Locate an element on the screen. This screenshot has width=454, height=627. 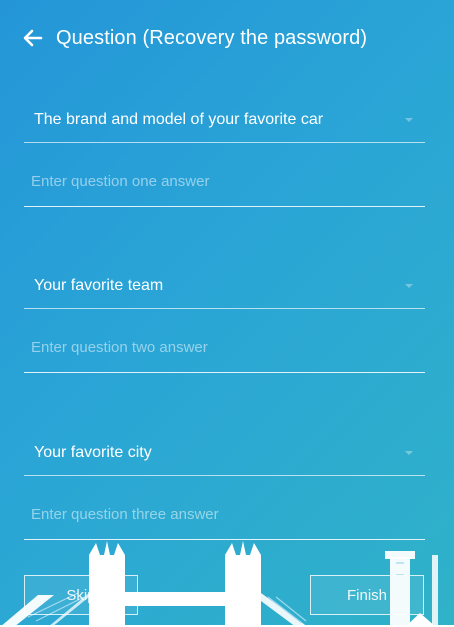
page-header: Question (Recovery the password) is located at coordinates (194, 38).